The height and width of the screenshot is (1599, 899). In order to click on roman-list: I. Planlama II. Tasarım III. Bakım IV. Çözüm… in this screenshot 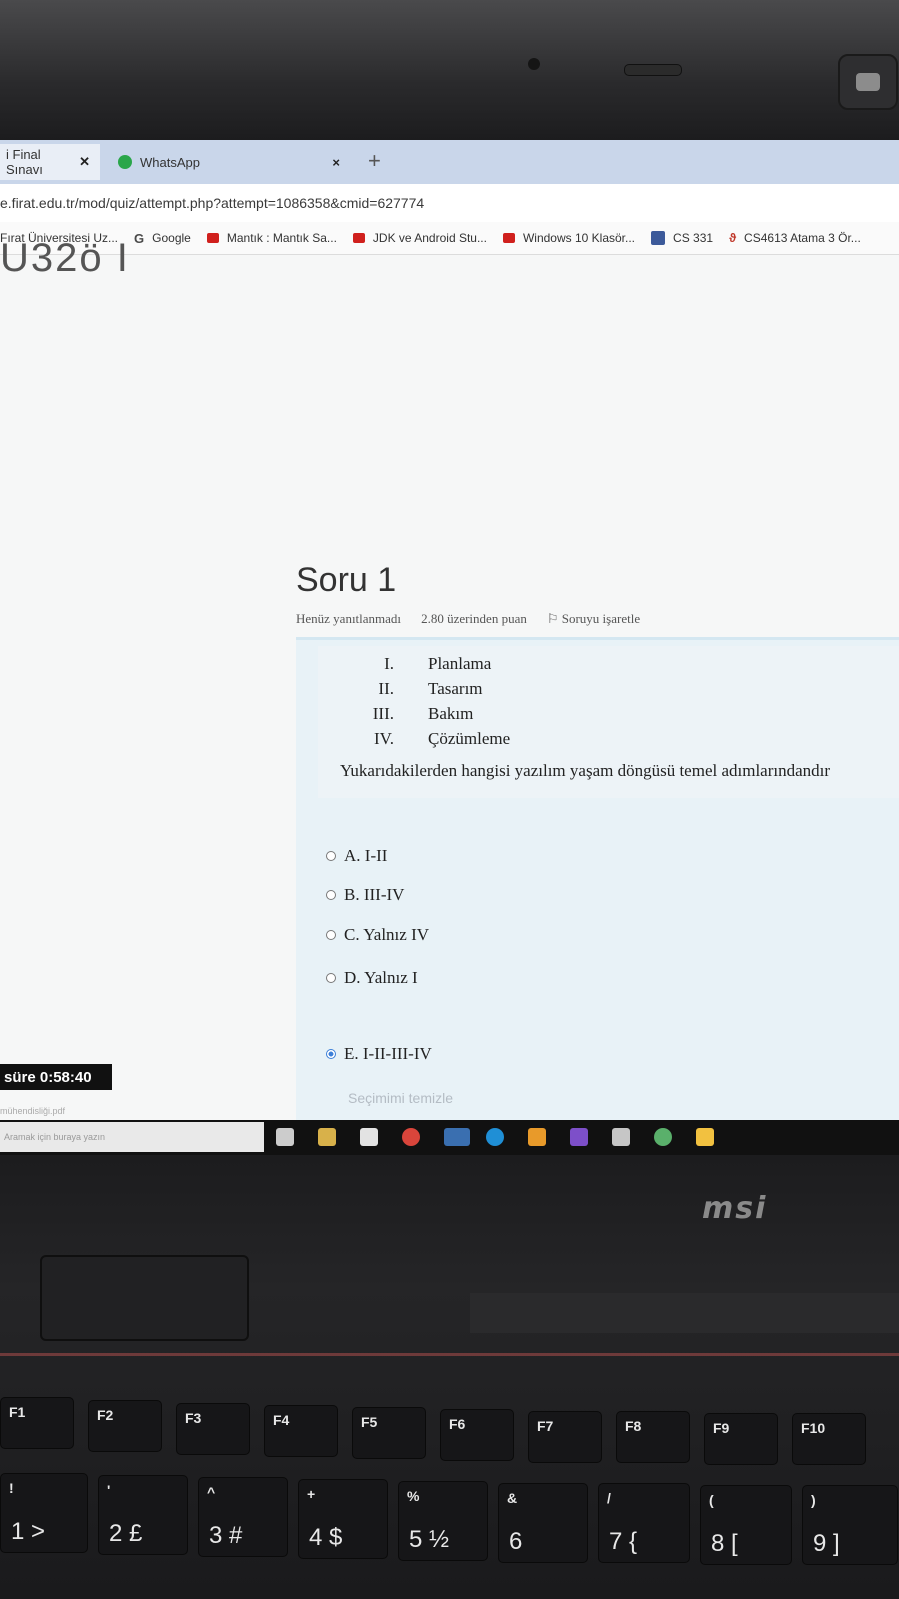, I will do `click(428, 704)`.